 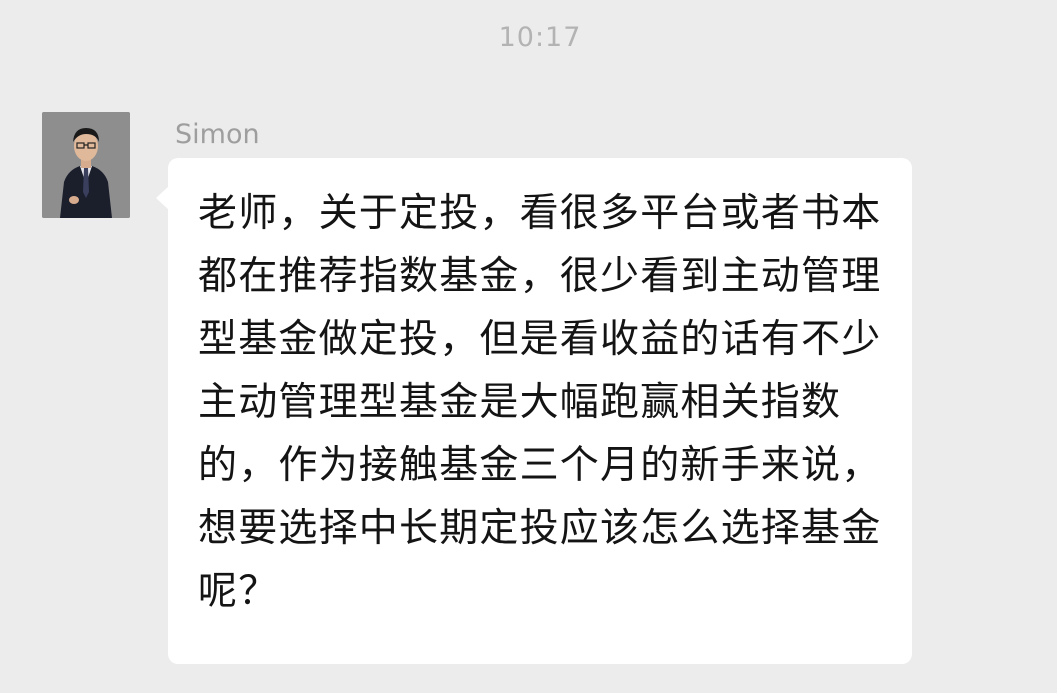 I want to click on user-portrait-icon, so click(x=86, y=165).